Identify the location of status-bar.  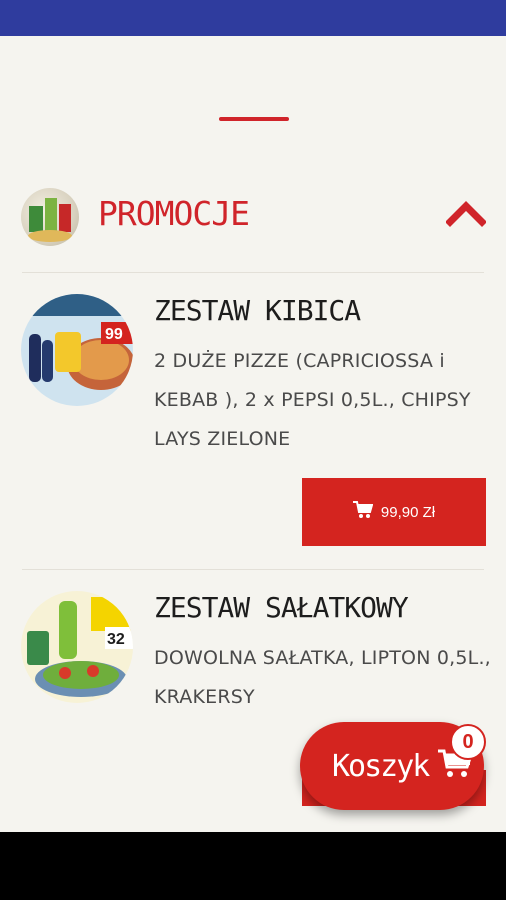
(253, 18).